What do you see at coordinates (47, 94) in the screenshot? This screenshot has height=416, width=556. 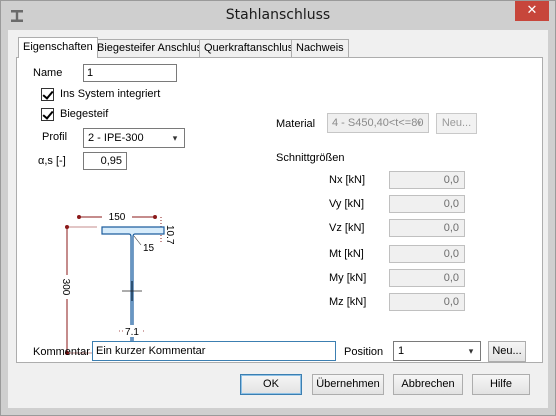 I see `integrated-checkbox` at bounding box center [47, 94].